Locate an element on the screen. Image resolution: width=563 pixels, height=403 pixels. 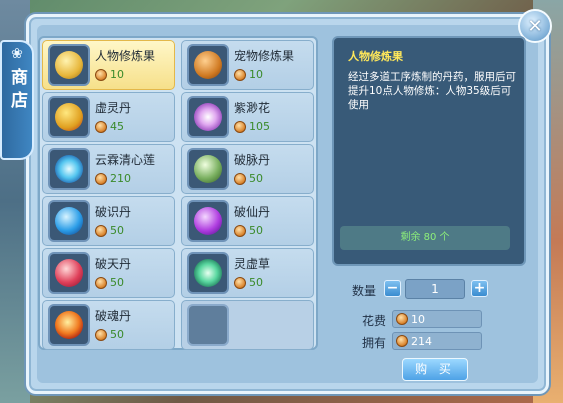
quantity-input: 1 is located at coordinates (435, 289).